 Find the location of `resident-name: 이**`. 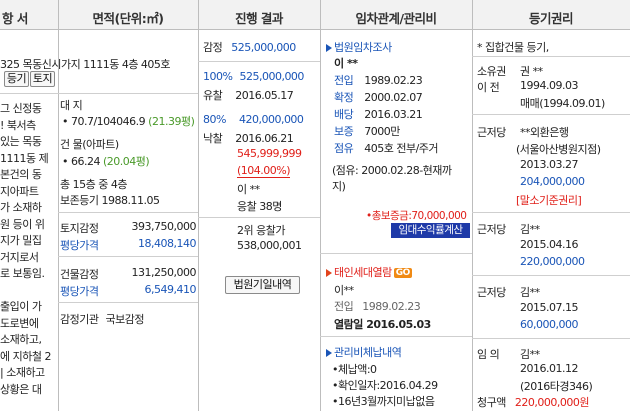

resident-name: 이** is located at coordinates (344, 290).